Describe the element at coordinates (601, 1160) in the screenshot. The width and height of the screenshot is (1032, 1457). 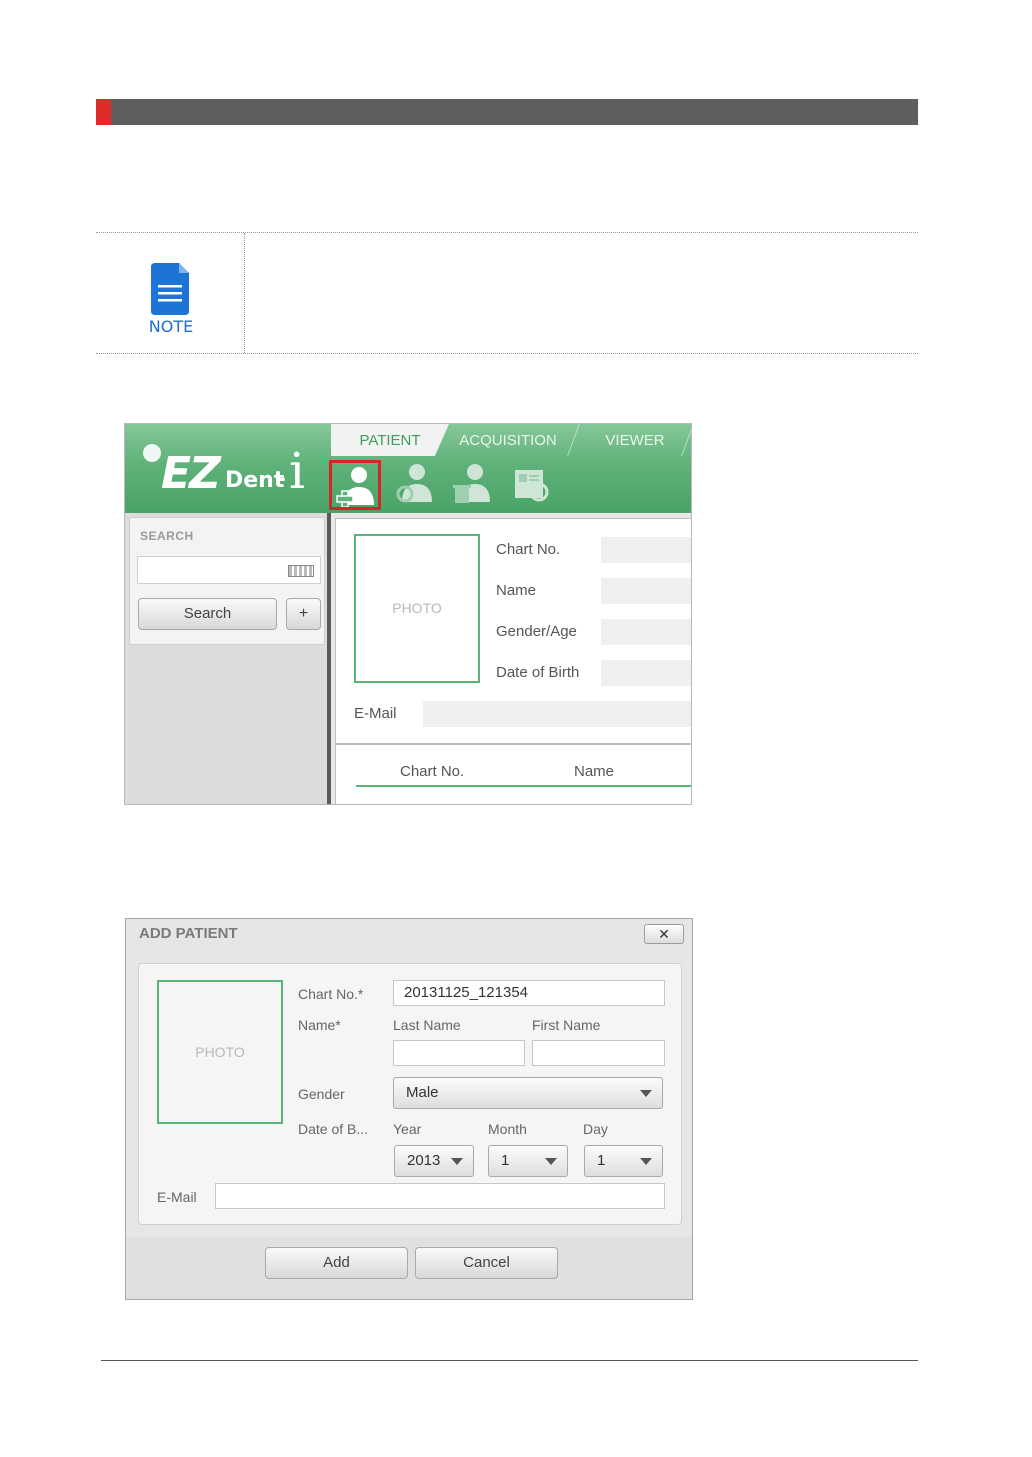
I see `day-value: 1` at that location.